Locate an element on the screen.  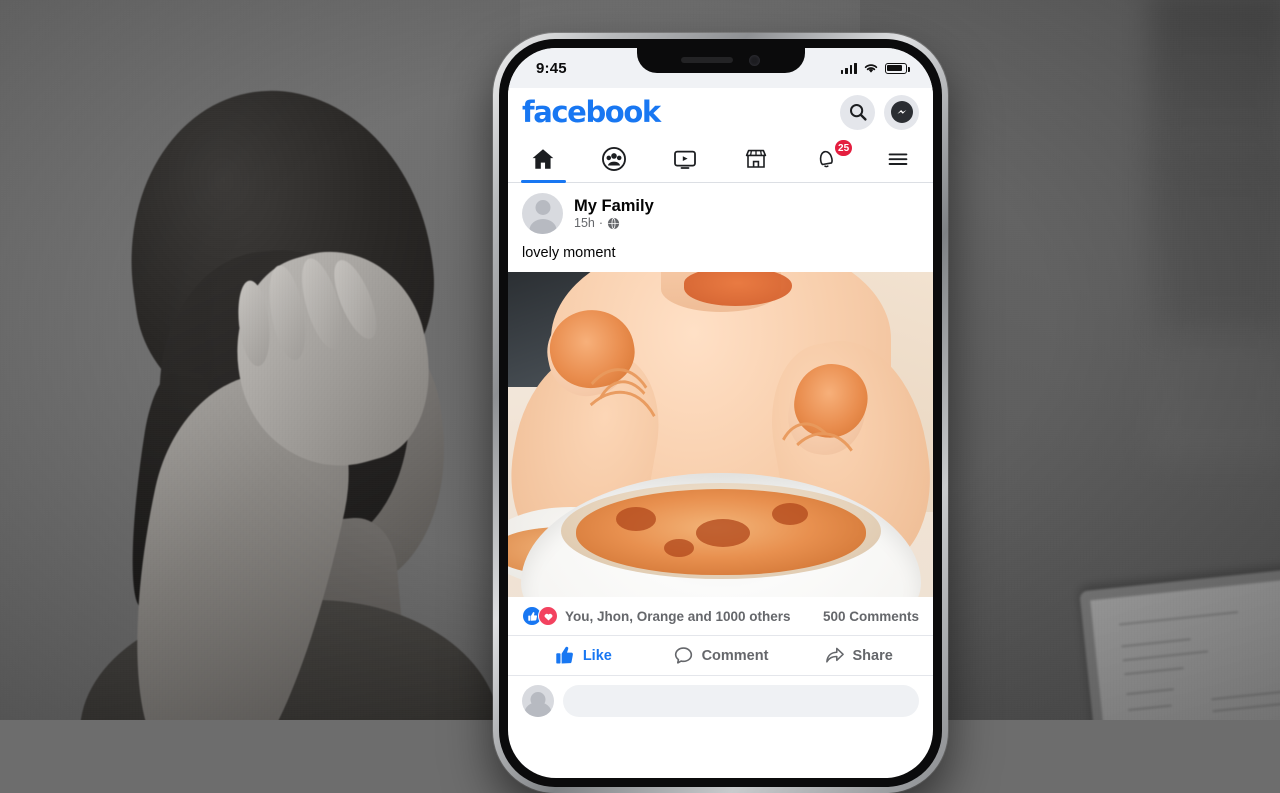
comment-button: Comment is located at coordinates (721, 655).